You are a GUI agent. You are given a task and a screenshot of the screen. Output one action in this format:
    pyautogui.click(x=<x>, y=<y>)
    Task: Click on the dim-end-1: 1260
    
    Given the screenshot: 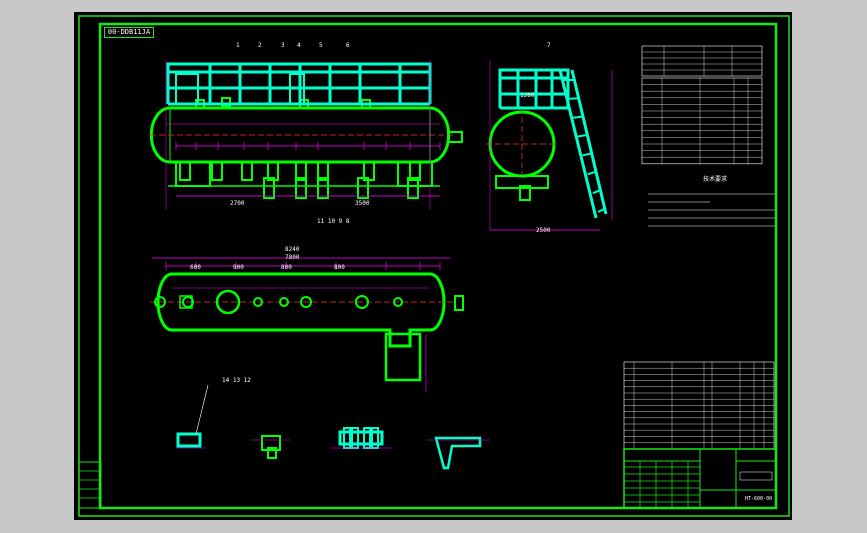 What is the action you would take?
    pyautogui.click(x=527, y=95)
    